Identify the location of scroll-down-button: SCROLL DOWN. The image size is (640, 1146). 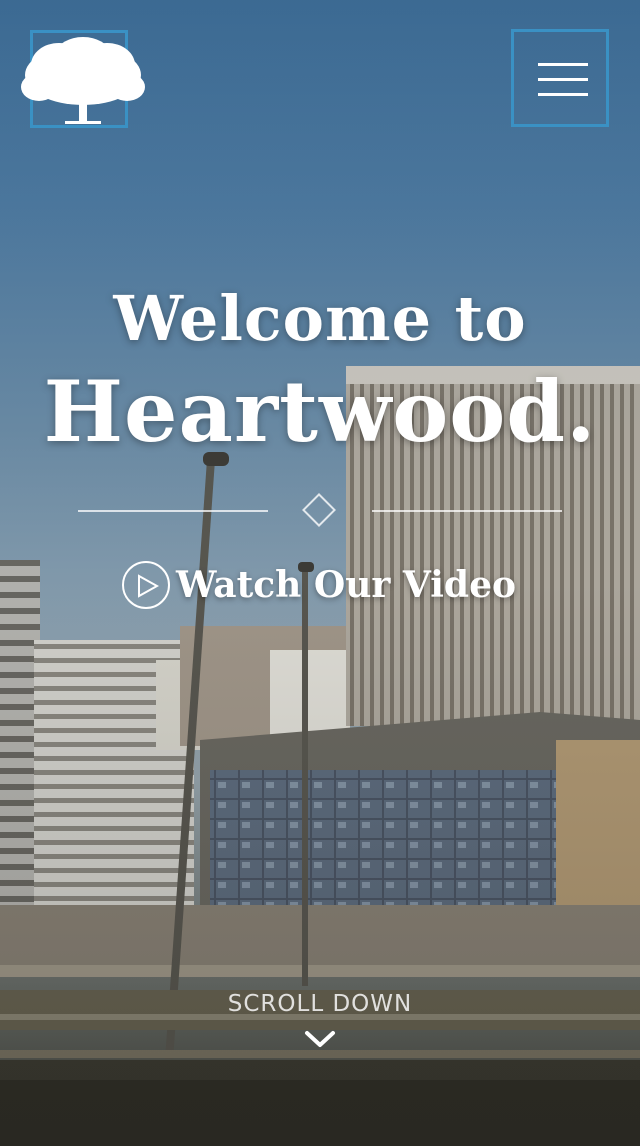
(320, 1018).